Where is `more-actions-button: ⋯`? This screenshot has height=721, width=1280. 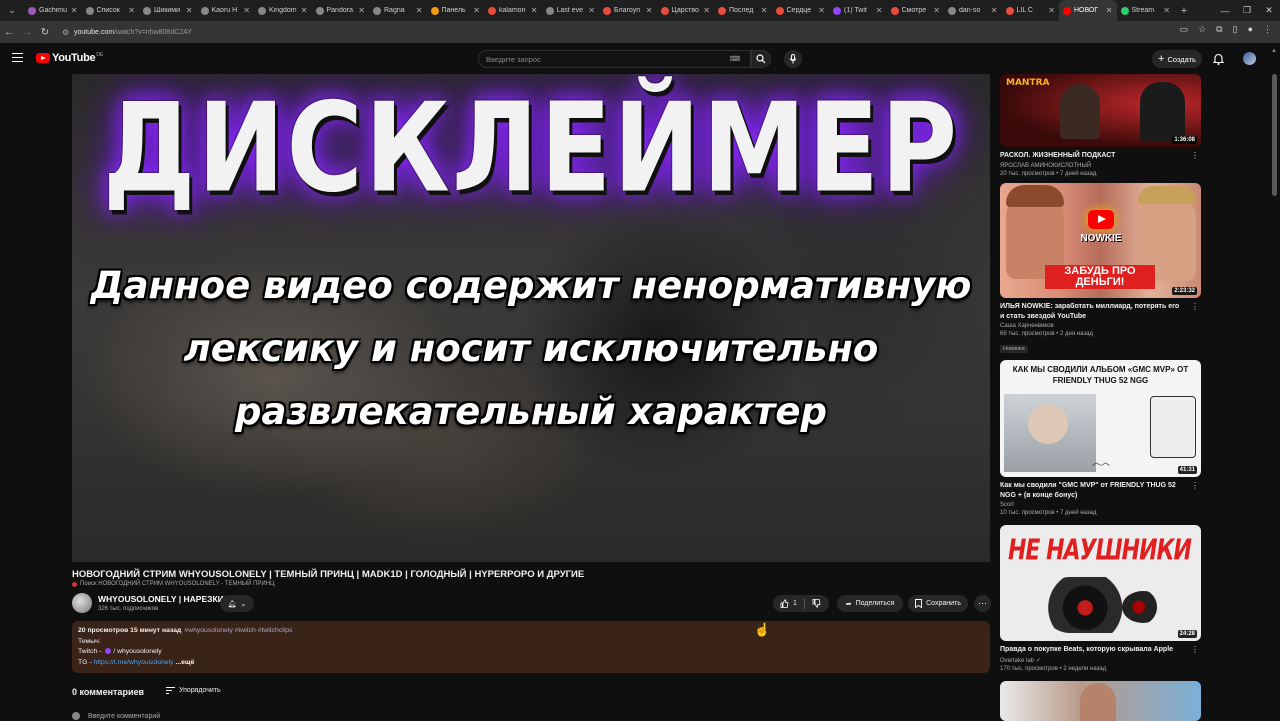 more-actions-button: ⋯ is located at coordinates (982, 603).